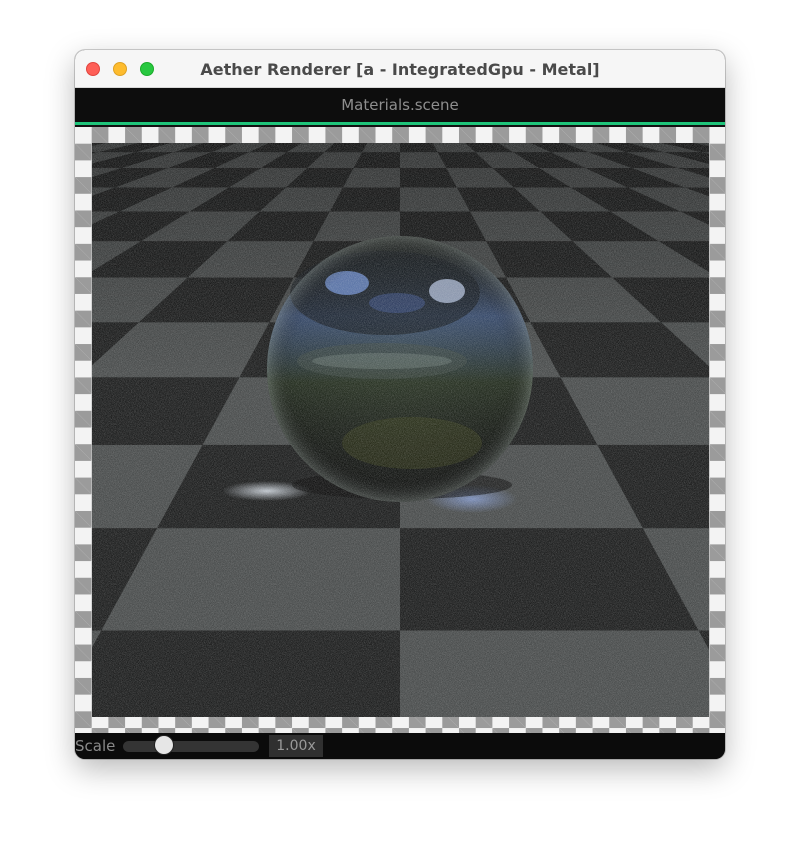  I want to click on tab-materials-scene: Materials.scene, so click(400, 105).